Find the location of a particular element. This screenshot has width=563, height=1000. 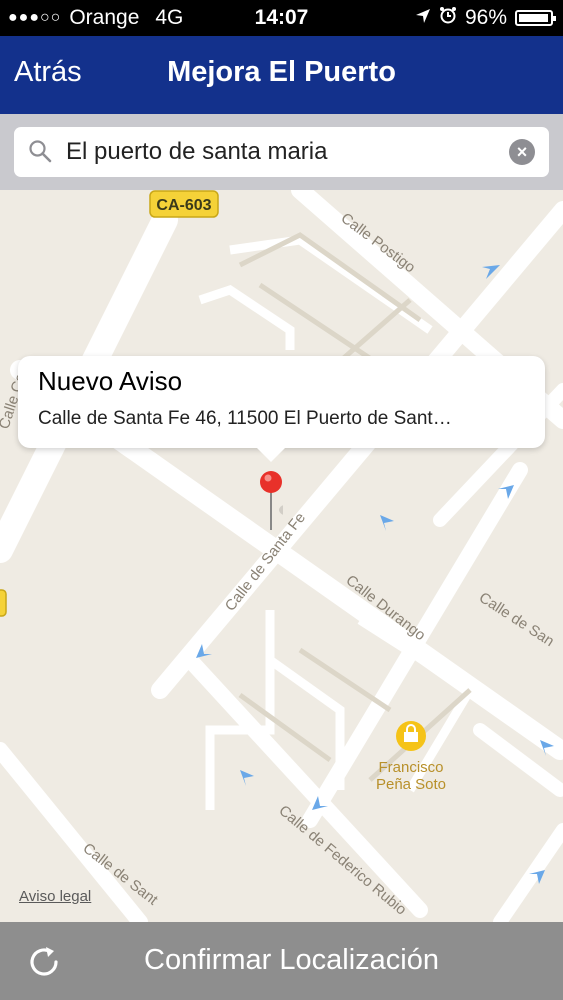

poi-name-line2: Peña Soto is located at coordinates (411, 784).